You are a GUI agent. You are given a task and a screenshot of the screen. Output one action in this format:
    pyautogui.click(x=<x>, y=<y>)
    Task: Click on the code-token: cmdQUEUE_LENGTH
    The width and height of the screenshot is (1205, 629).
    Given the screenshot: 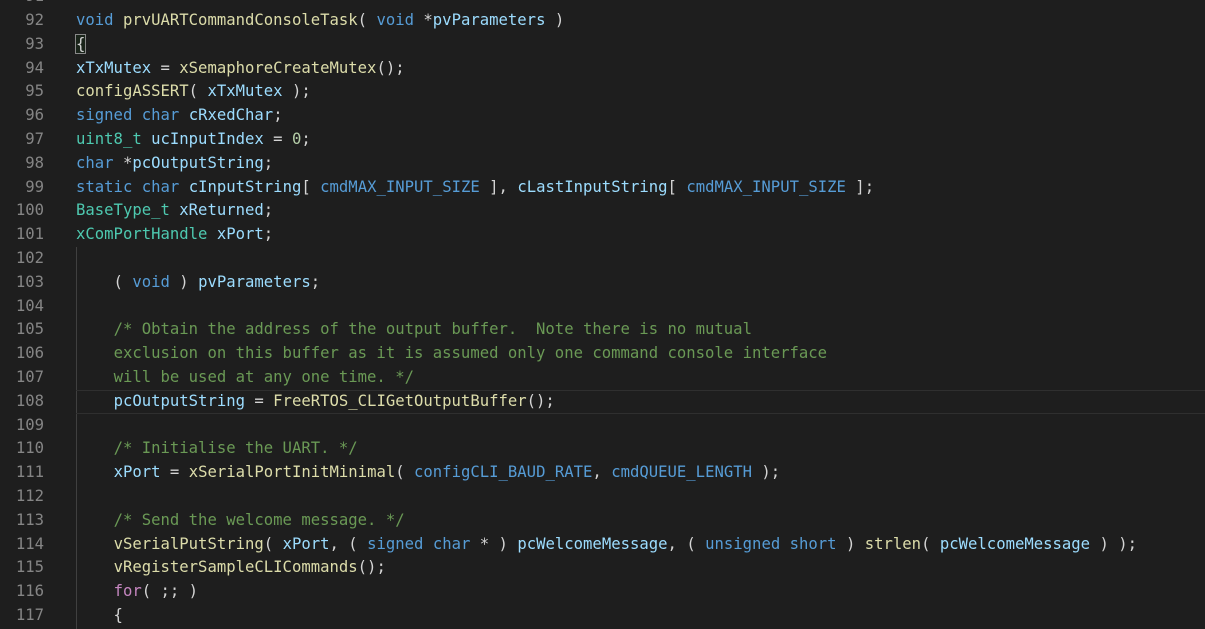 What is the action you would take?
    pyautogui.click(x=682, y=472)
    